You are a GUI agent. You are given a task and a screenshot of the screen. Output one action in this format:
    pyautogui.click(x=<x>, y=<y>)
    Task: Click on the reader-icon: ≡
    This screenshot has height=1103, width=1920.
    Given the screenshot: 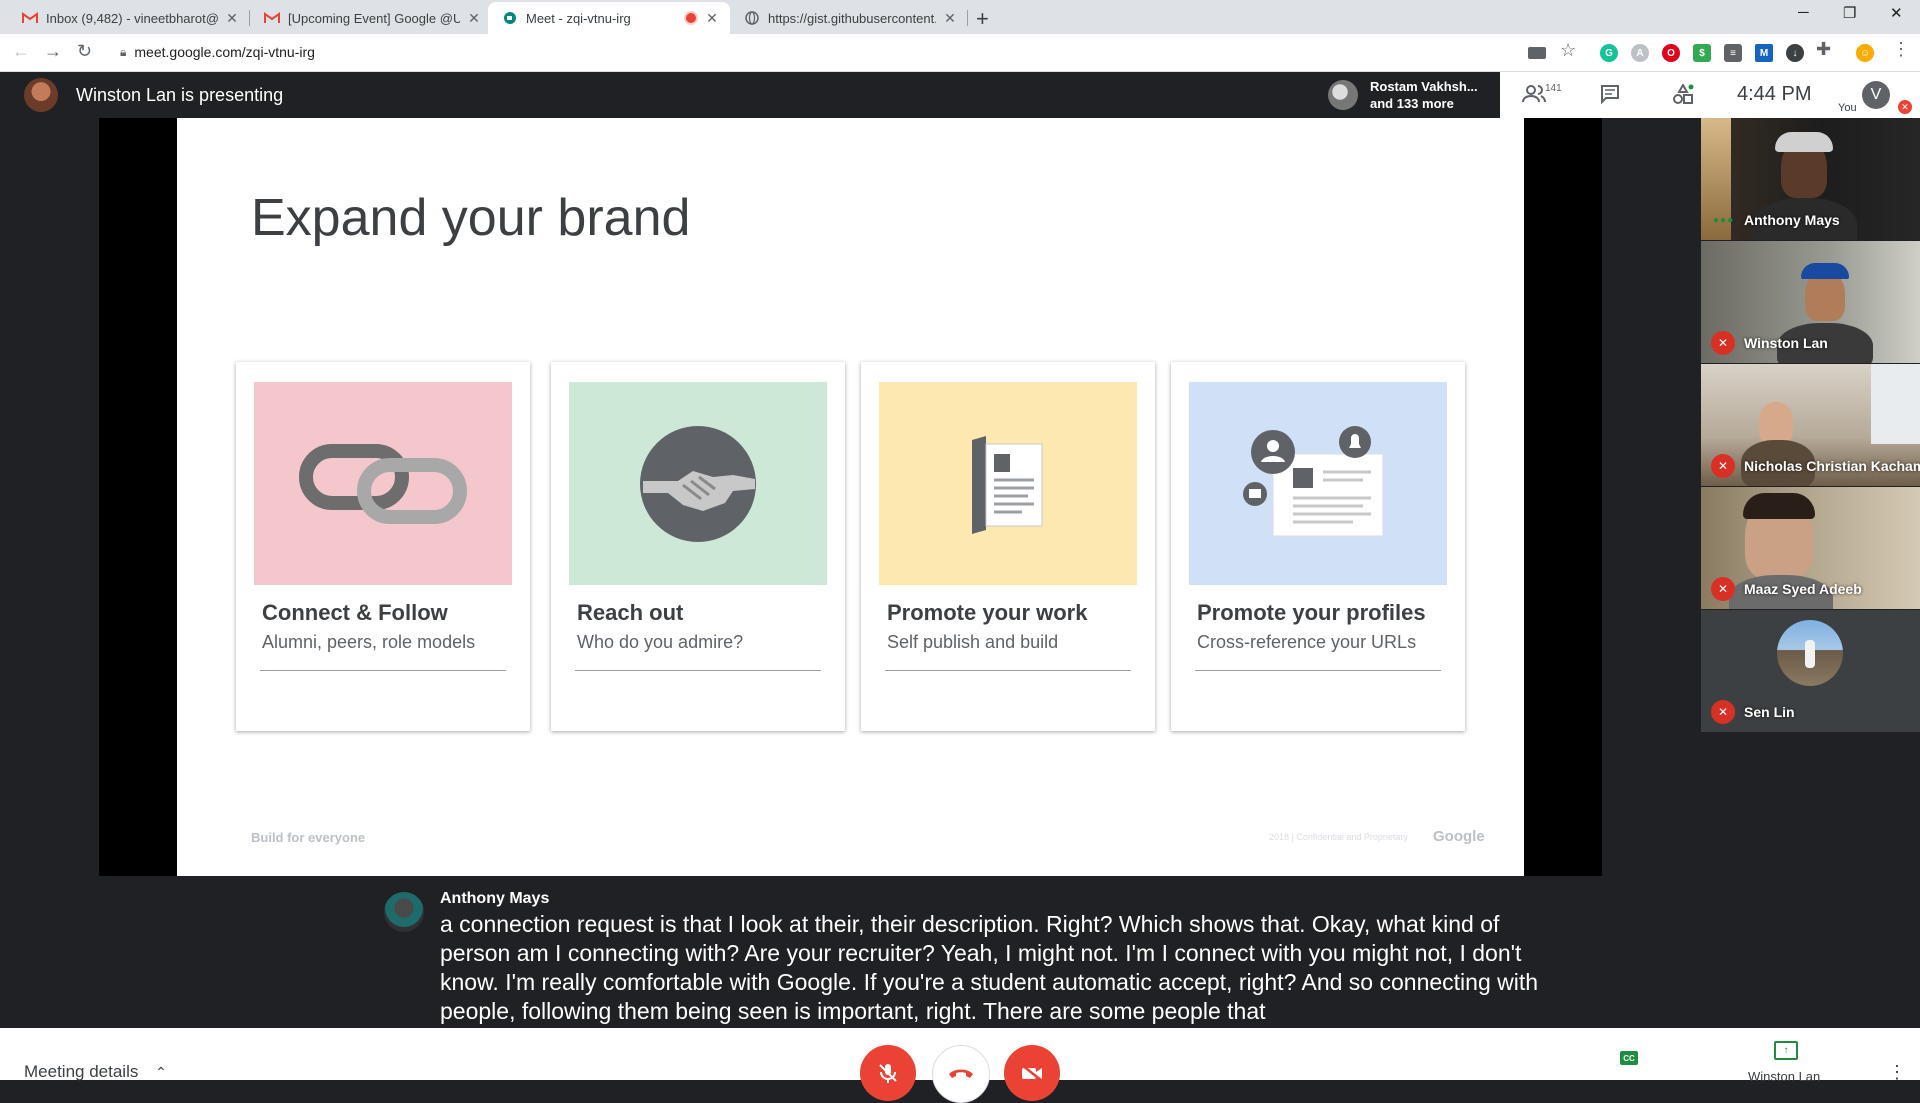 What is the action you would take?
    pyautogui.click(x=1733, y=53)
    